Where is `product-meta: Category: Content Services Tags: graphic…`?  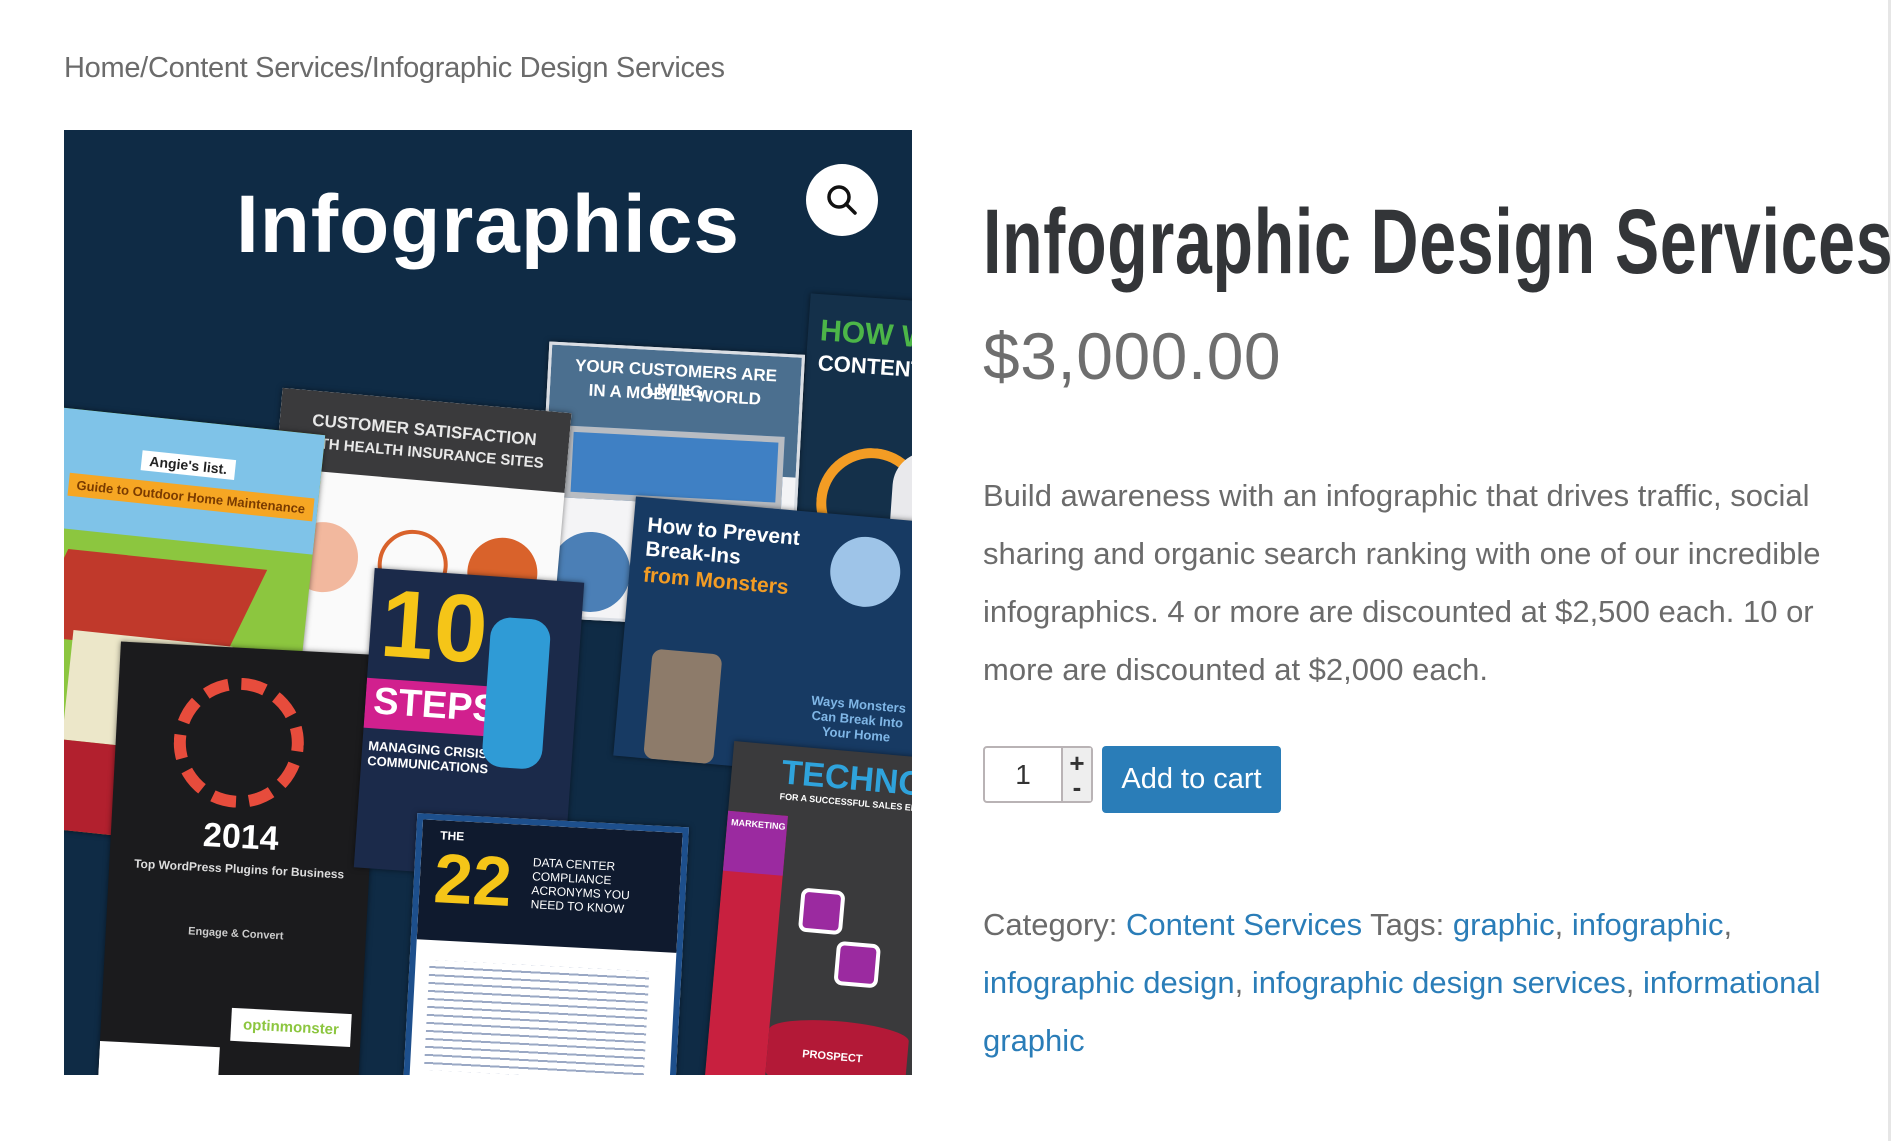 product-meta: Category: Content Services Tags: graphic… is located at coordinates (1418, 983).